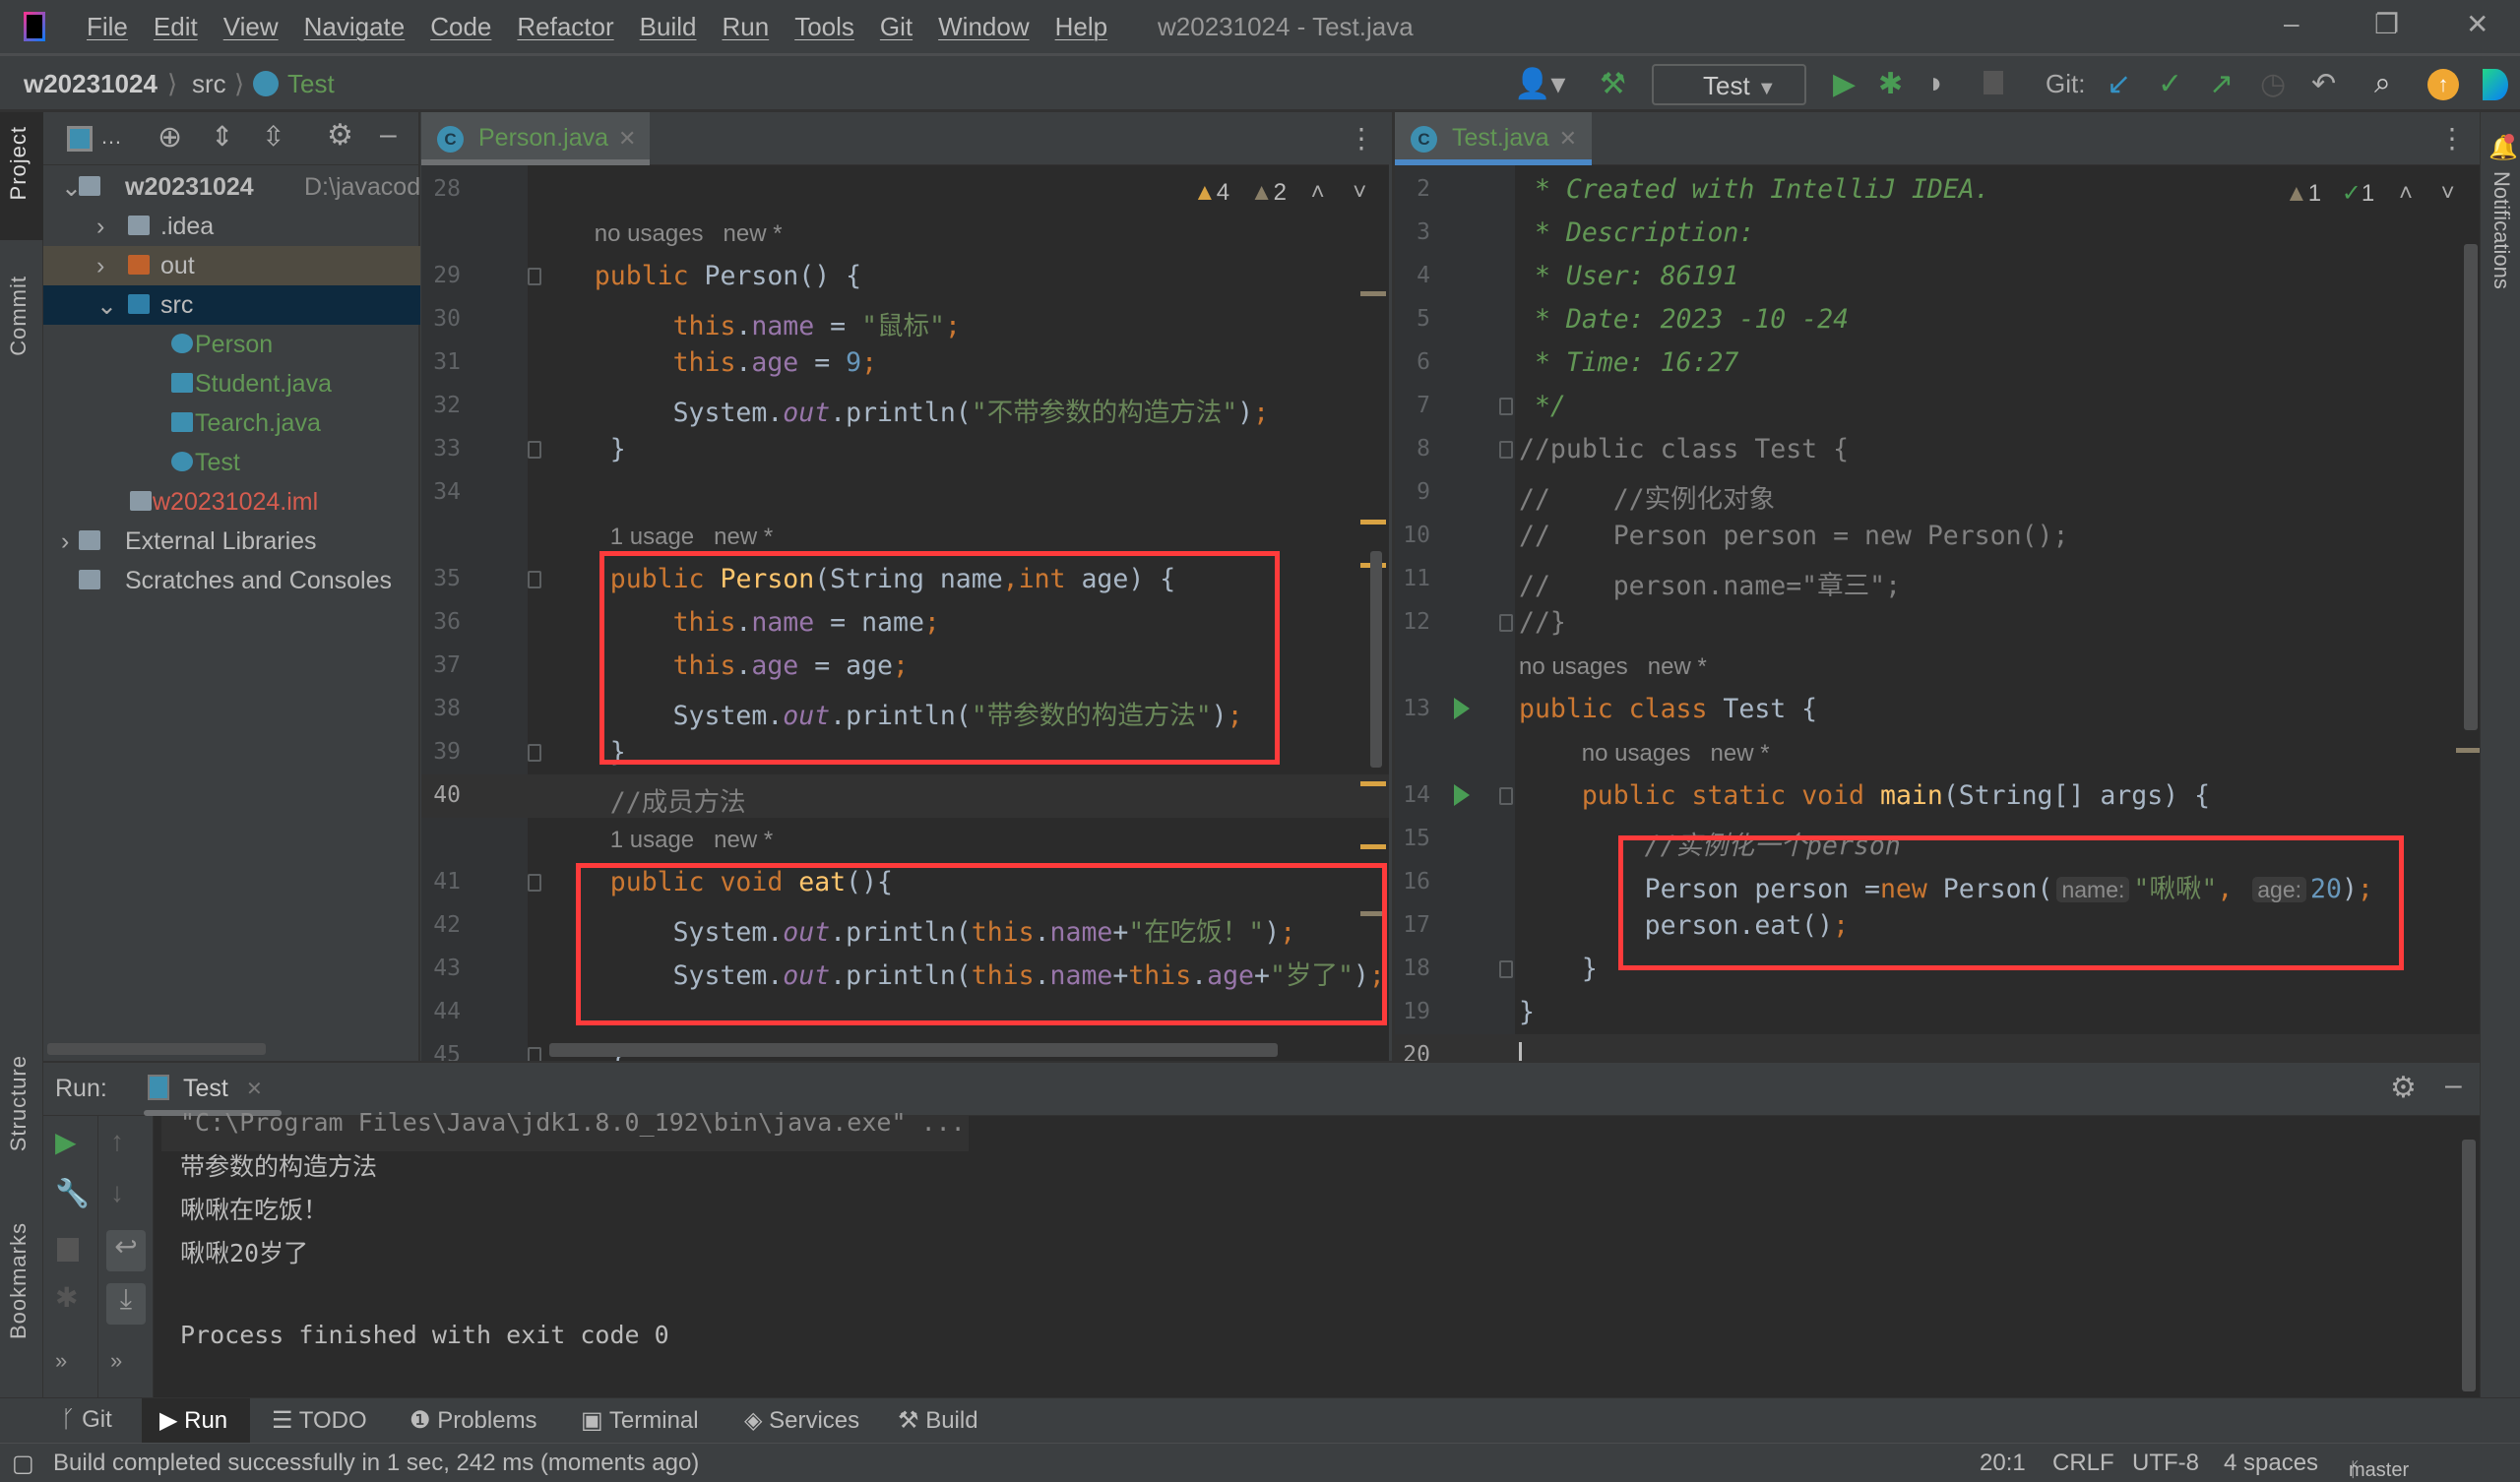 The height and width of the screenshot is (1482, 2520). Describe the element at coordinates (1412, 882) in the screenshot. I see `line-number: 16` at that location.